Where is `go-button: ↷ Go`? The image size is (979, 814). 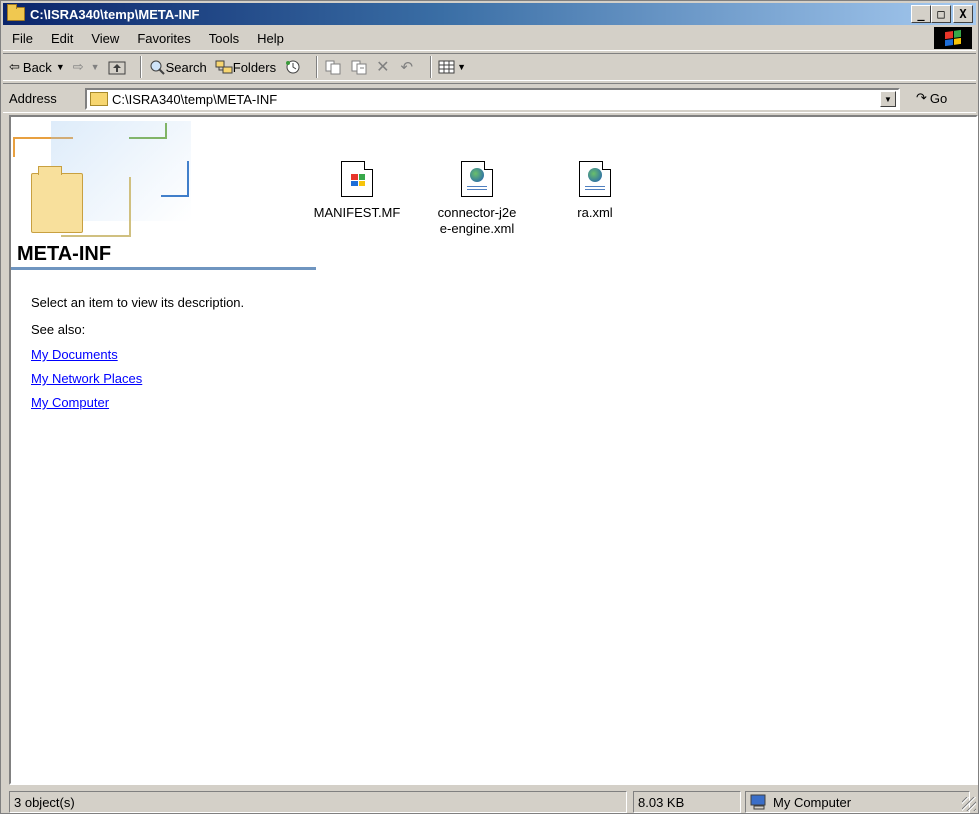
go-button: ↷ Go is located at coordinates (931, 98).